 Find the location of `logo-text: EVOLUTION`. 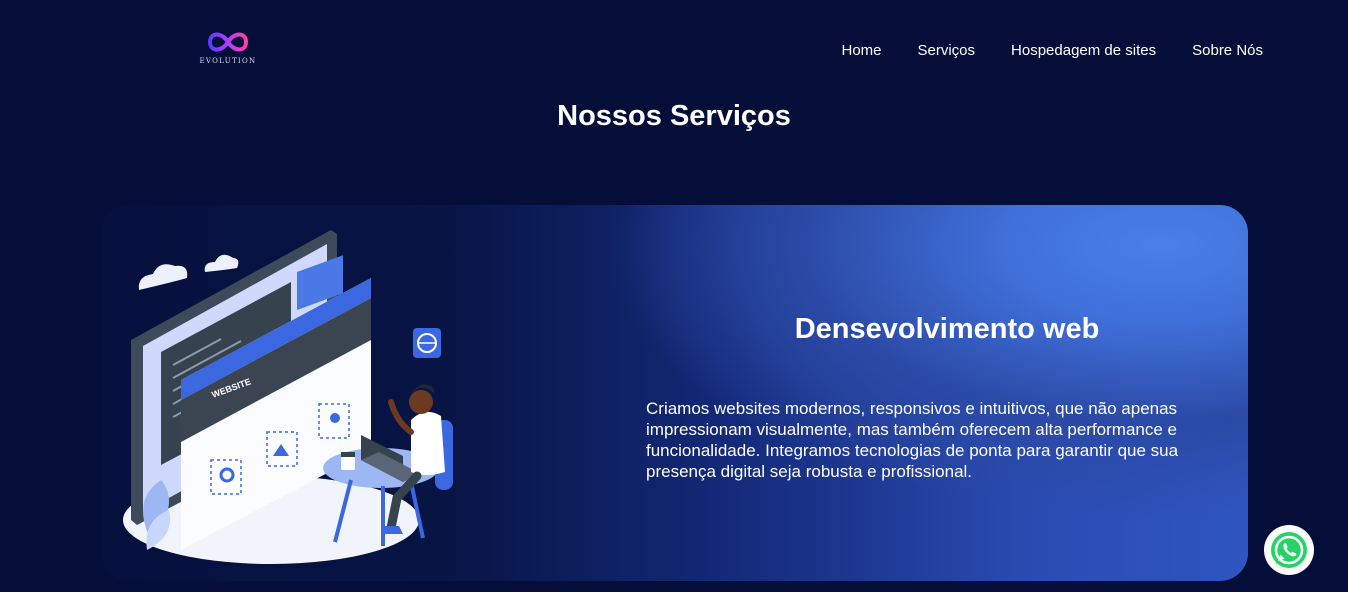

logo-text: EVOLUTION is located at coordinates (228, 61).